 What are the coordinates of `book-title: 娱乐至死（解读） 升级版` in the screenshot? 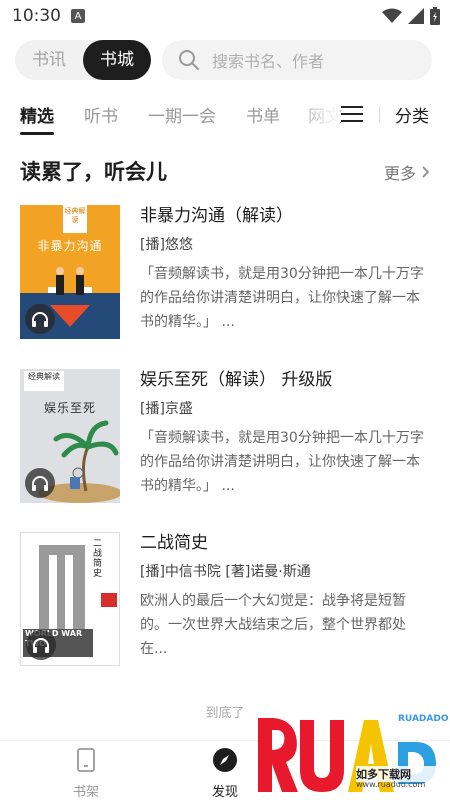 It's located at (236, 380).